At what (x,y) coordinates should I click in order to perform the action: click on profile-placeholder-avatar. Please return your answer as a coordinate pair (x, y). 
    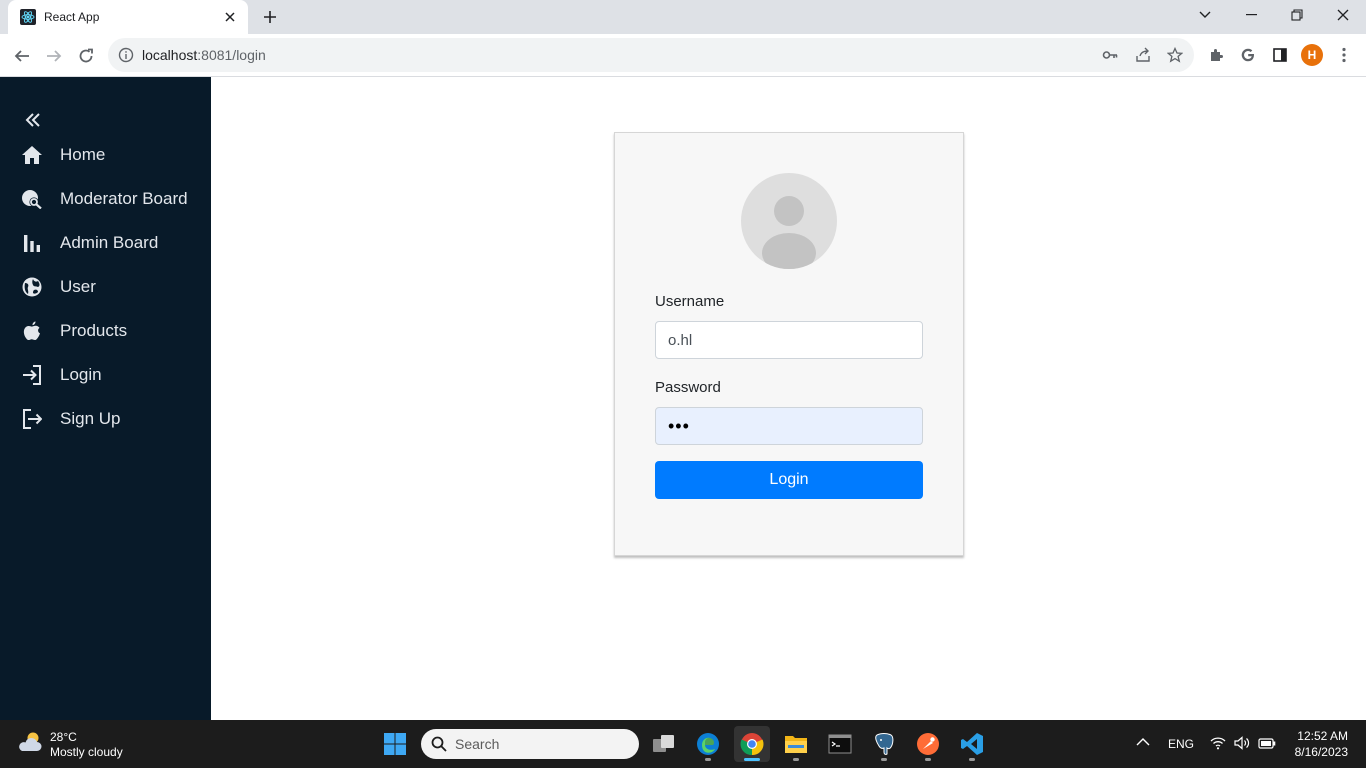
    Looking at the image, I should click on (789, 221).